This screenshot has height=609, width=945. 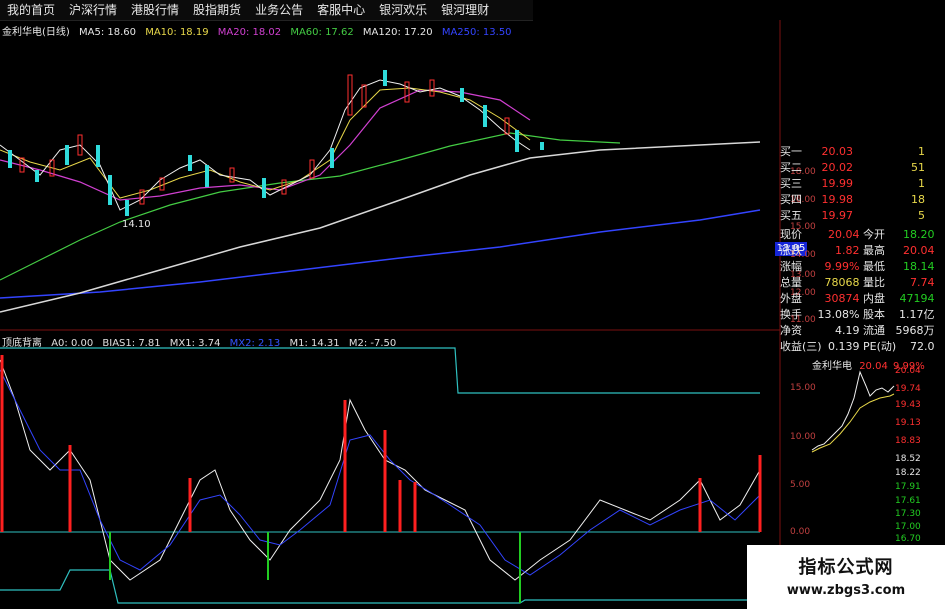 What do you see at coordinates (837, 167) in the screenshot?
I see `bid-price: 20.02` at bounding box center [837, 167].